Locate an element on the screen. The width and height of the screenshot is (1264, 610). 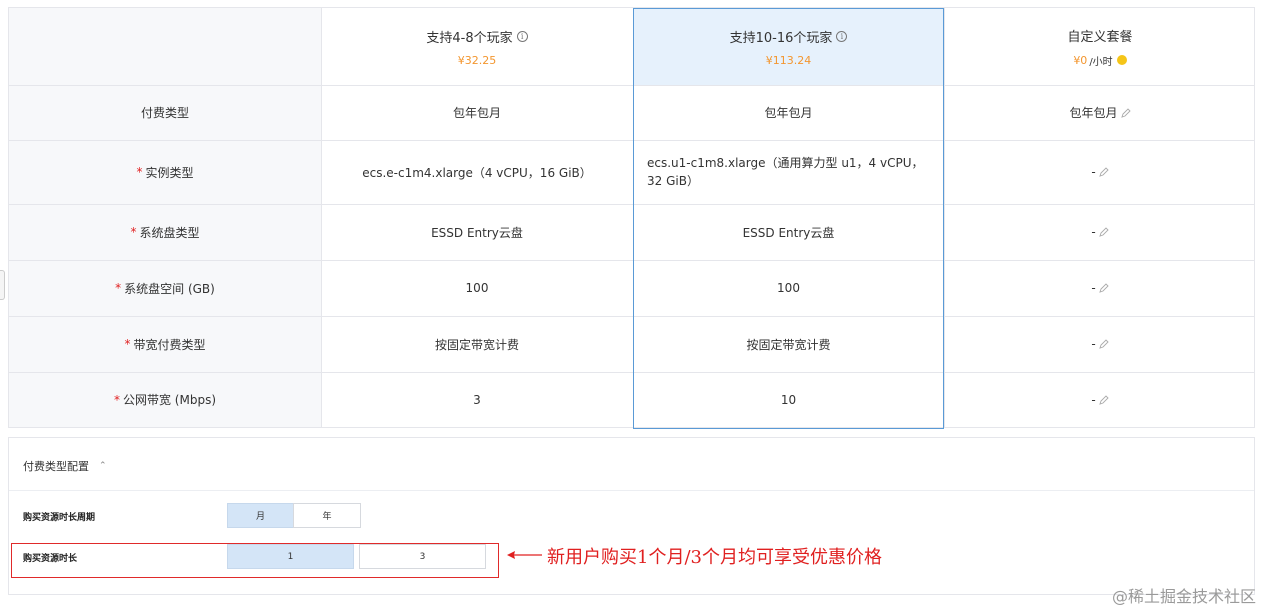
row-label-disk-size: * 系统盘空间 (GB) is located at coordinates (165, 288).